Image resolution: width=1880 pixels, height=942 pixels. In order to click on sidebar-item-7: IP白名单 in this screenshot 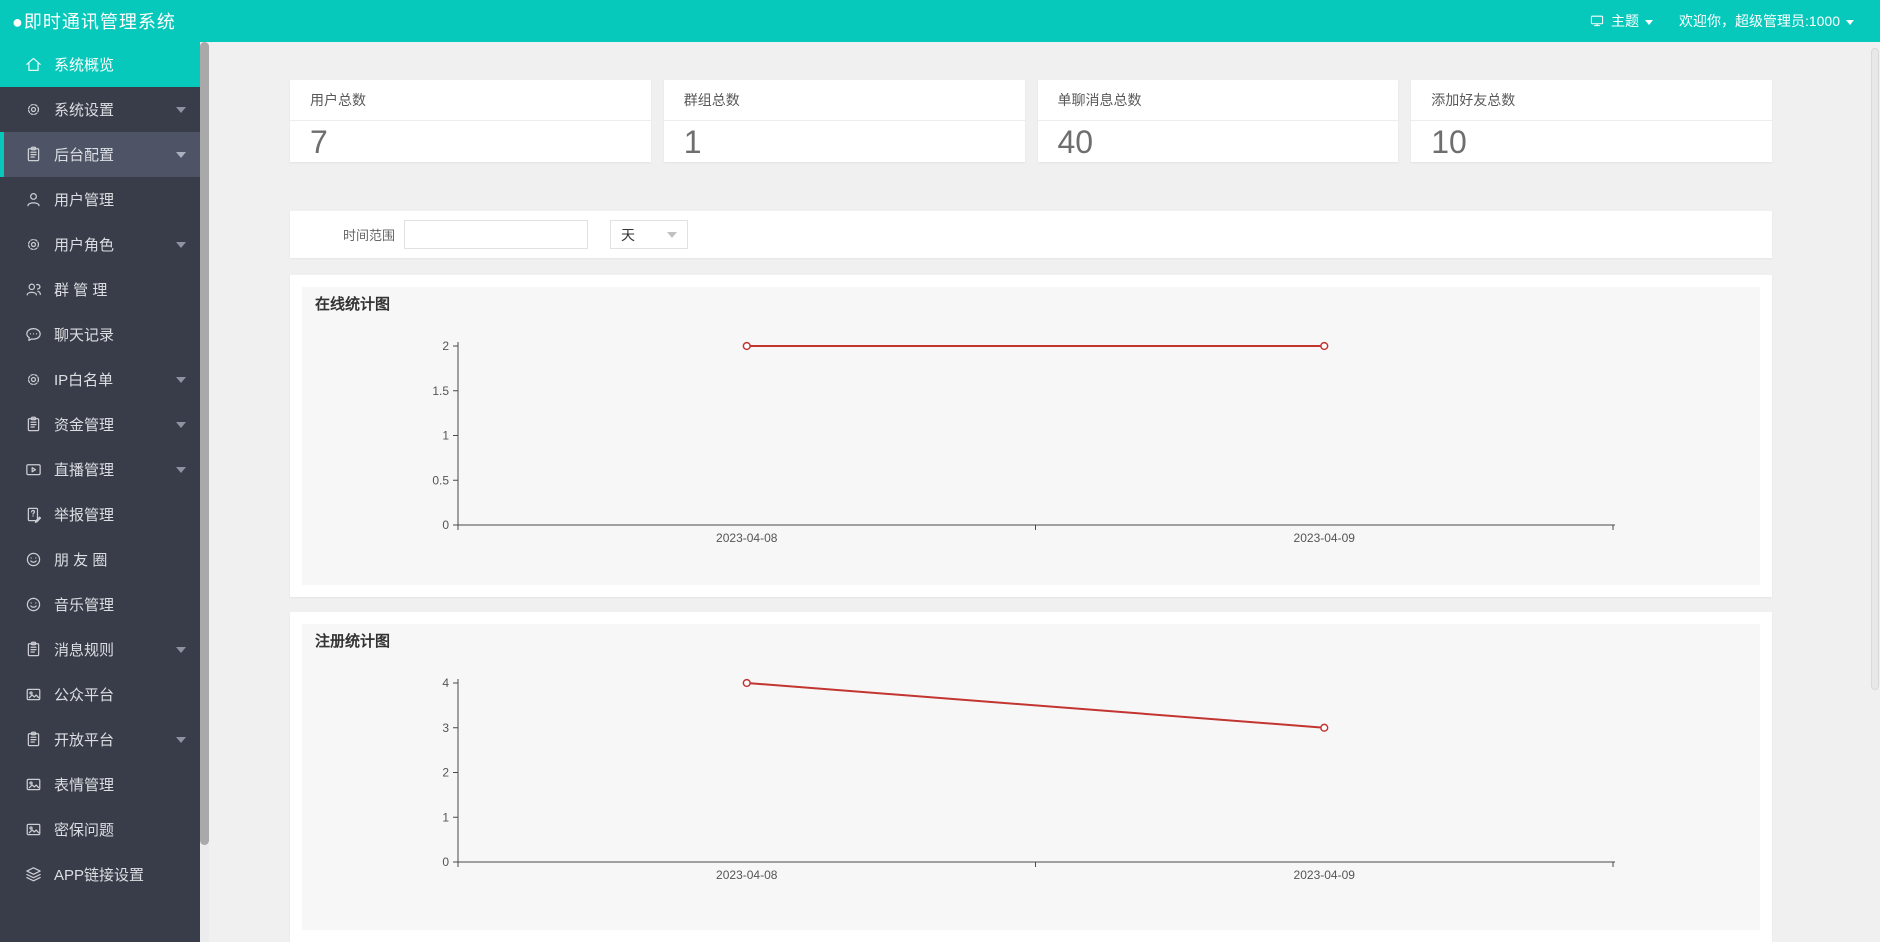, I will do `click(100, 379)`.